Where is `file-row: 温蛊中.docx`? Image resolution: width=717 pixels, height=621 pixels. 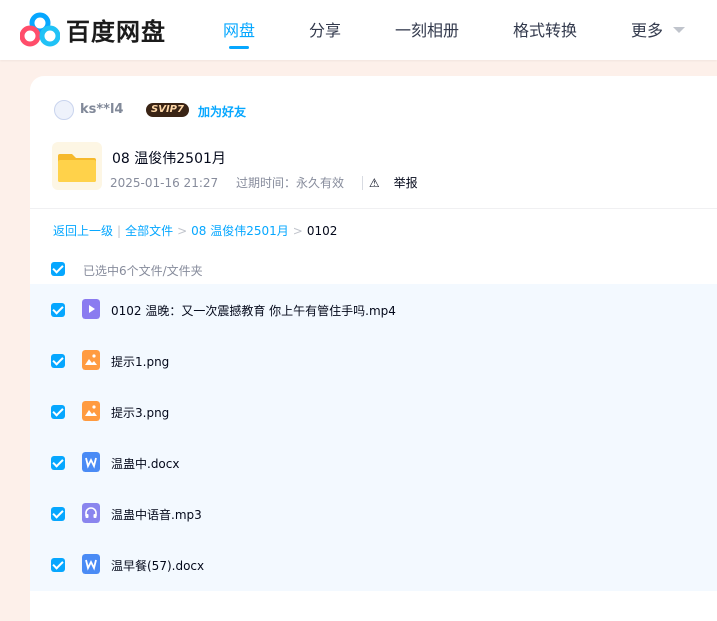 file-row: 温蛊中.docx is located at coordinates (373, 462).